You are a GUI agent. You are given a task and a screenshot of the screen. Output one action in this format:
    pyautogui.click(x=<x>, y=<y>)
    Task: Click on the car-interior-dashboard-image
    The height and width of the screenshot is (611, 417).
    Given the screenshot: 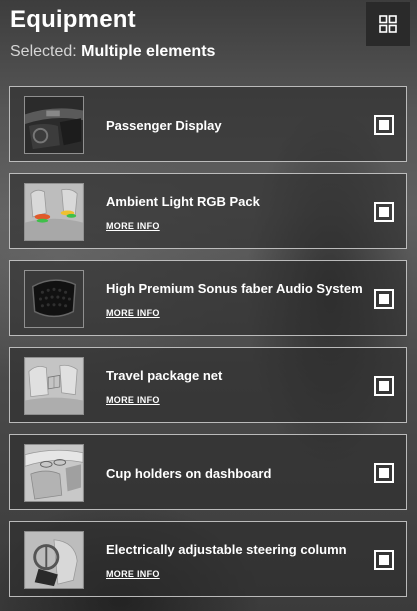 What is the action you would take?
    pyautogui.click(x=54, y=125)
    